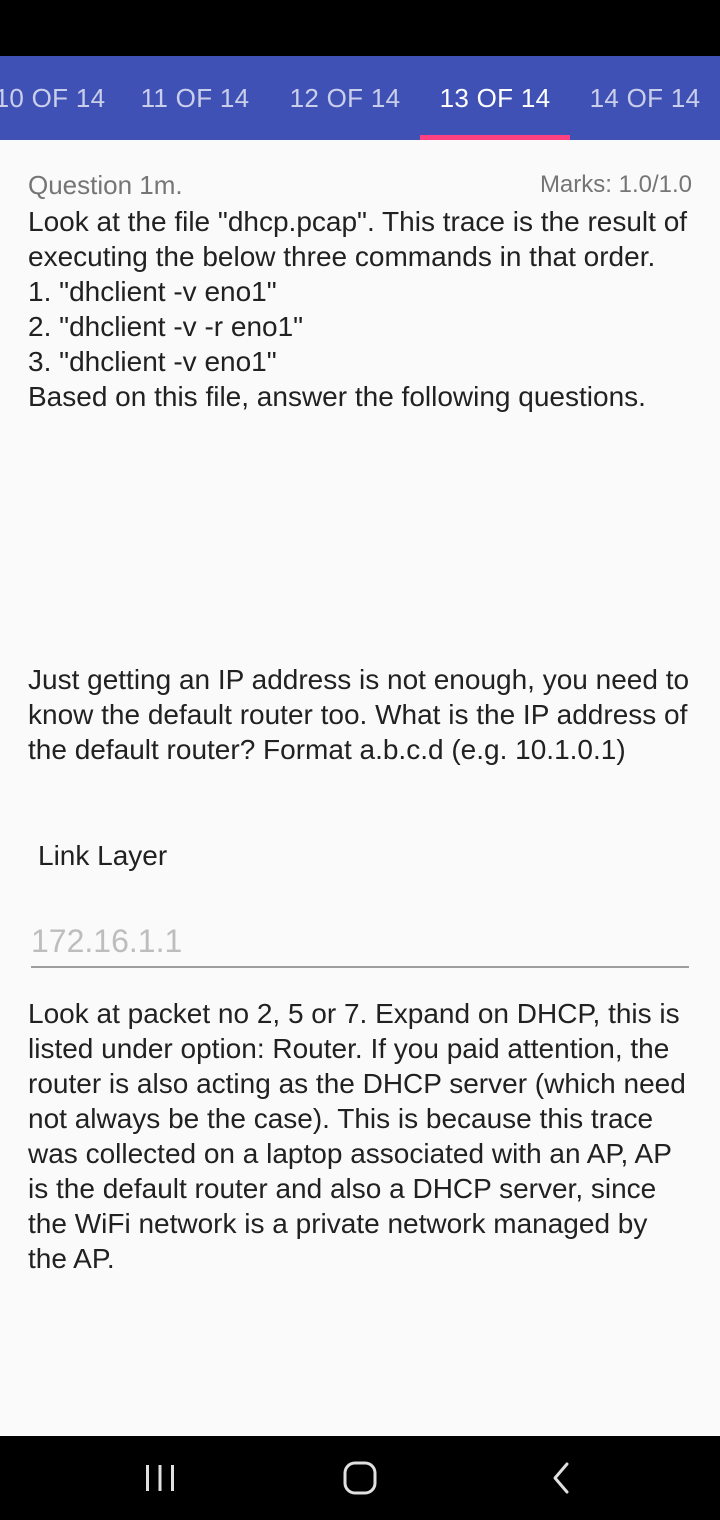 The height and width of the screenshot is (1520, 720). What do you see at coordinates (360, 942) in the screenshot?
I see `answer-input` at bounding box center [360, 942].